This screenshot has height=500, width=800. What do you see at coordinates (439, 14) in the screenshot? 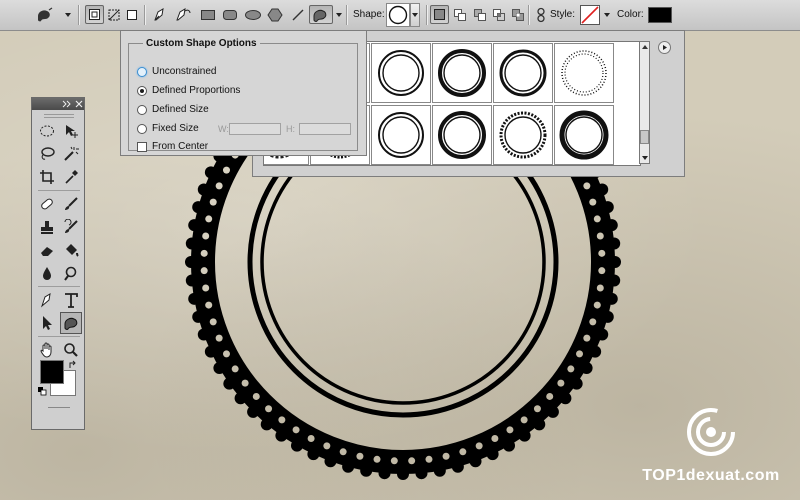
I see `new-layer-mode-icon` at bounding box center [439, 14].